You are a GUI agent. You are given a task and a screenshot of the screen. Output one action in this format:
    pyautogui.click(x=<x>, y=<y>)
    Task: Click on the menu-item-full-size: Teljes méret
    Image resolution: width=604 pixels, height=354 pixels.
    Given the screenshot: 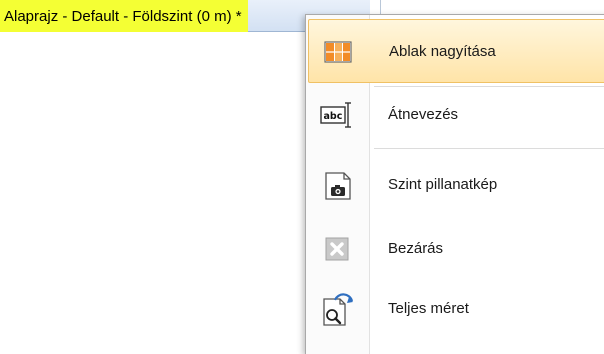 What is the action you would take?
    pyautogui.click(x=456, y=309)
    